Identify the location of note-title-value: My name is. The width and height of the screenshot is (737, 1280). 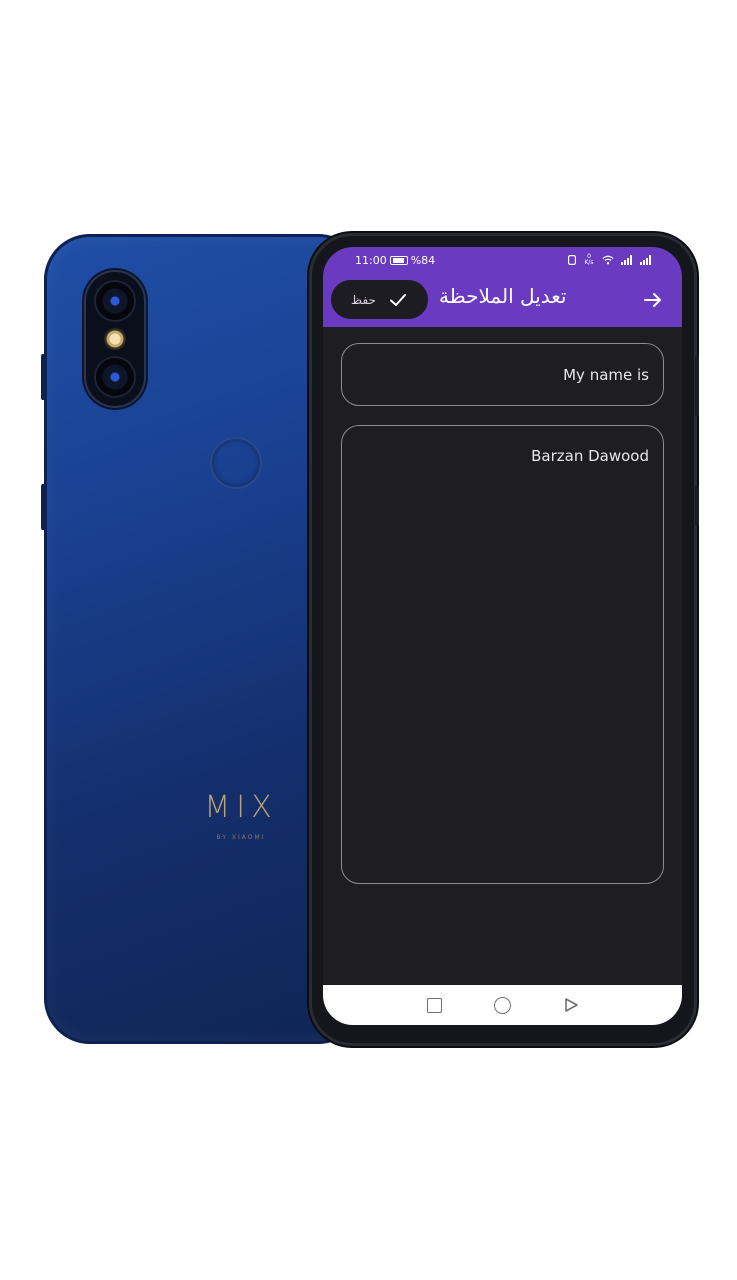
(606, 375).